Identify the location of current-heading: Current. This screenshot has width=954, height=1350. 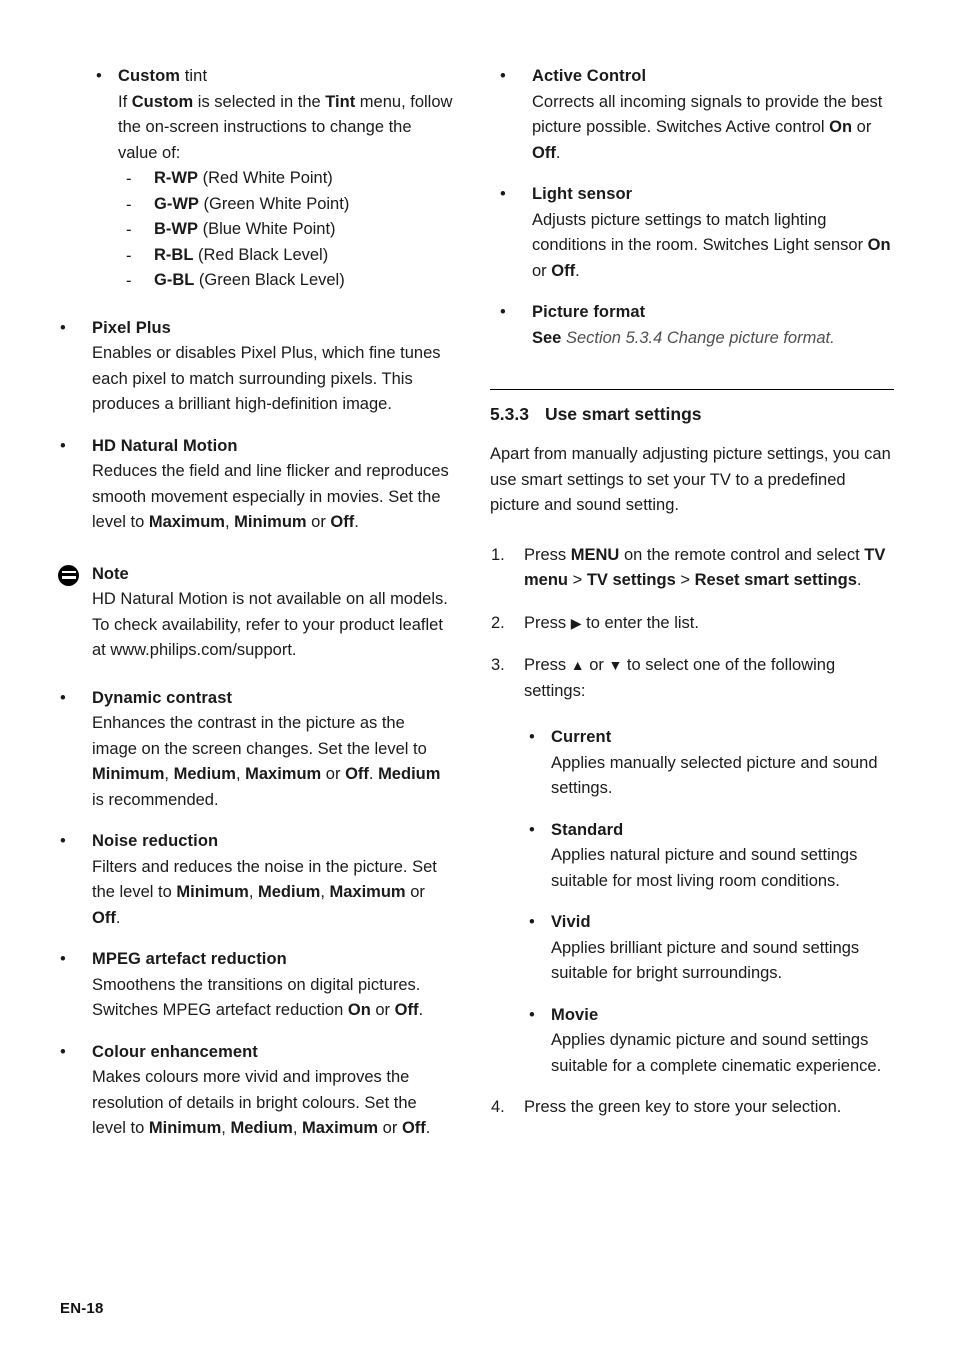
(581, 737).